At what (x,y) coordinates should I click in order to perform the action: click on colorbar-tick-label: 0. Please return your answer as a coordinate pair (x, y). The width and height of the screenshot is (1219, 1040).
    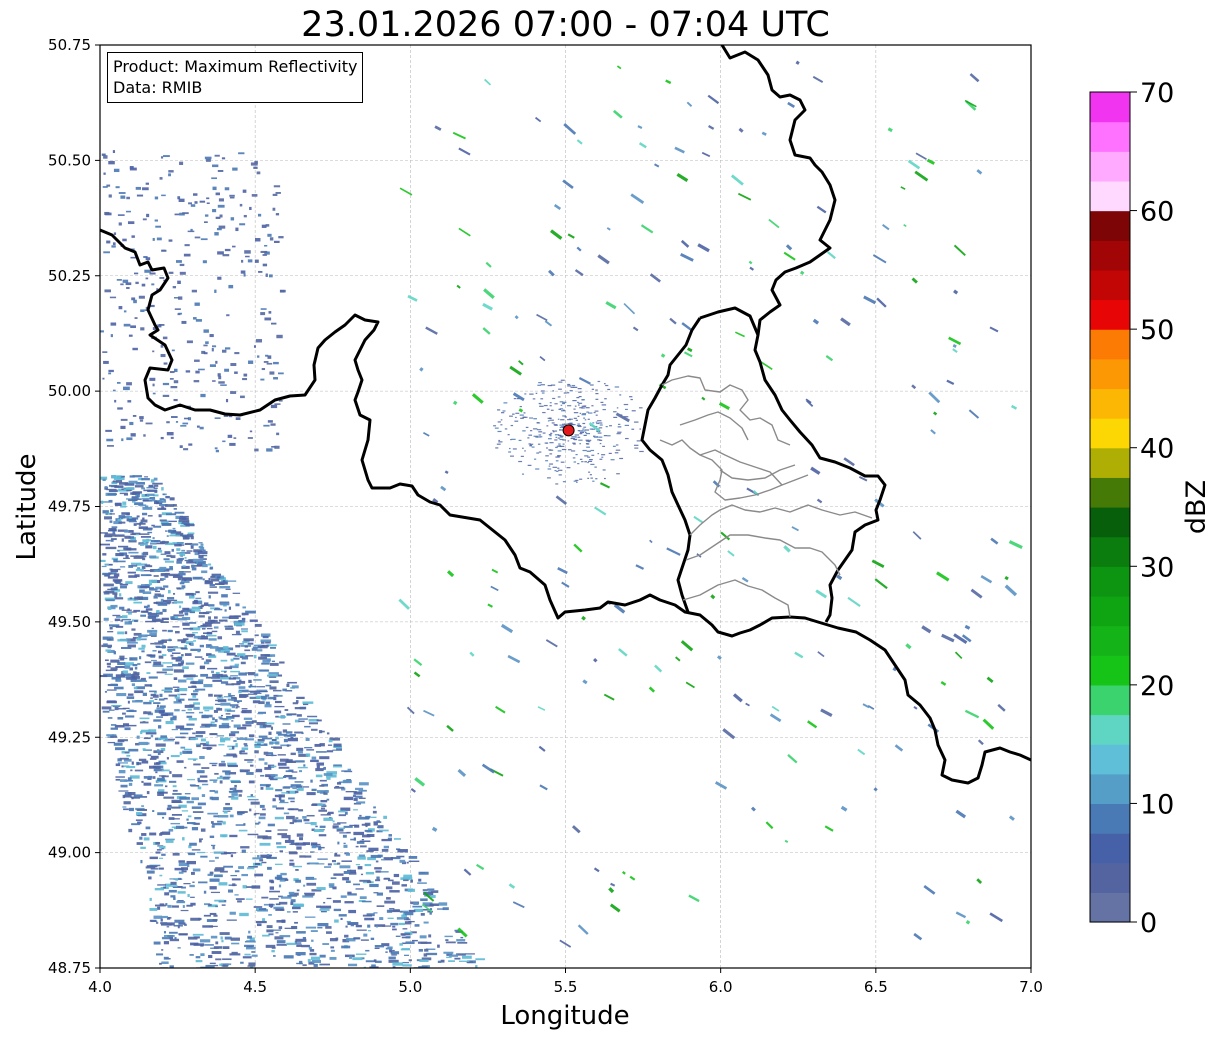
    Looking at the image, I should click on (1148, 923).